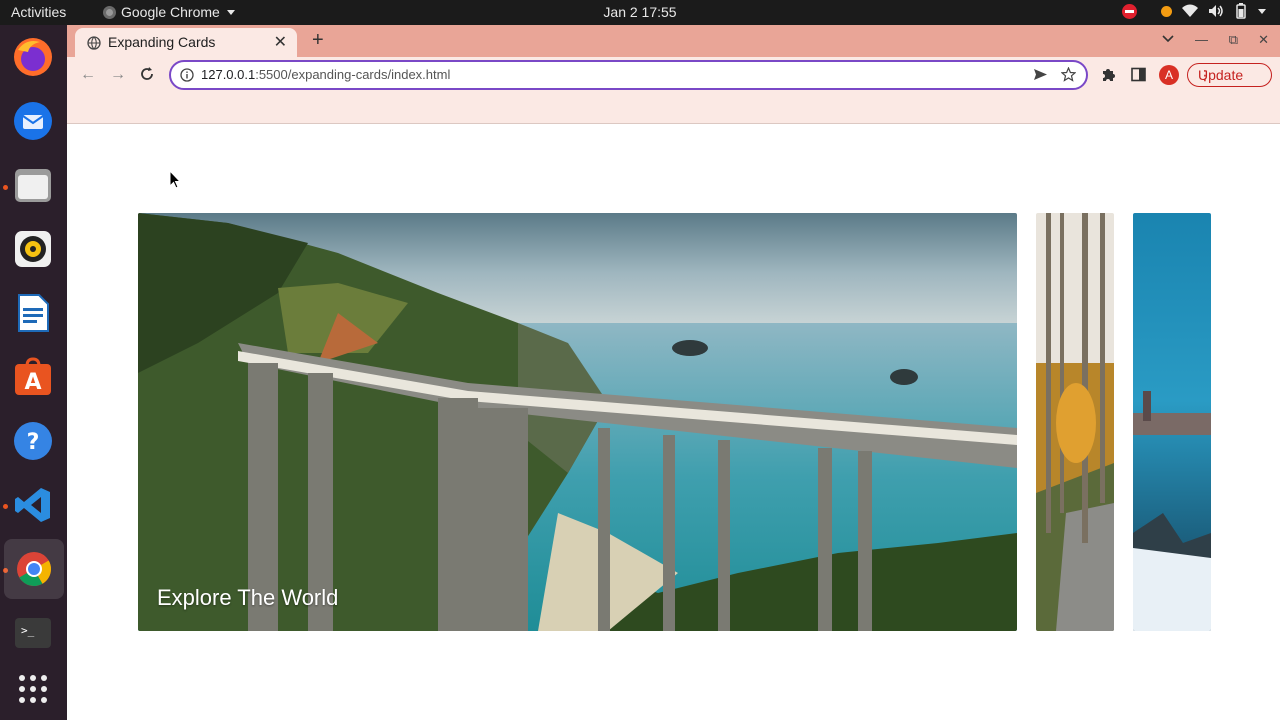  What do you see at coordinates (175, 179) in the screenshot?
I see `mouse-cursor-icon` at bounding box center [175, 179].